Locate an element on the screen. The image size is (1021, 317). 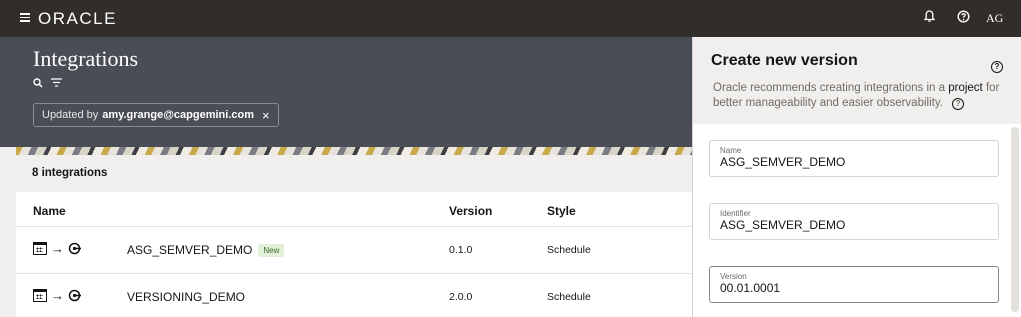
drawer-scrollbar is located at coordinates (1015, 219).